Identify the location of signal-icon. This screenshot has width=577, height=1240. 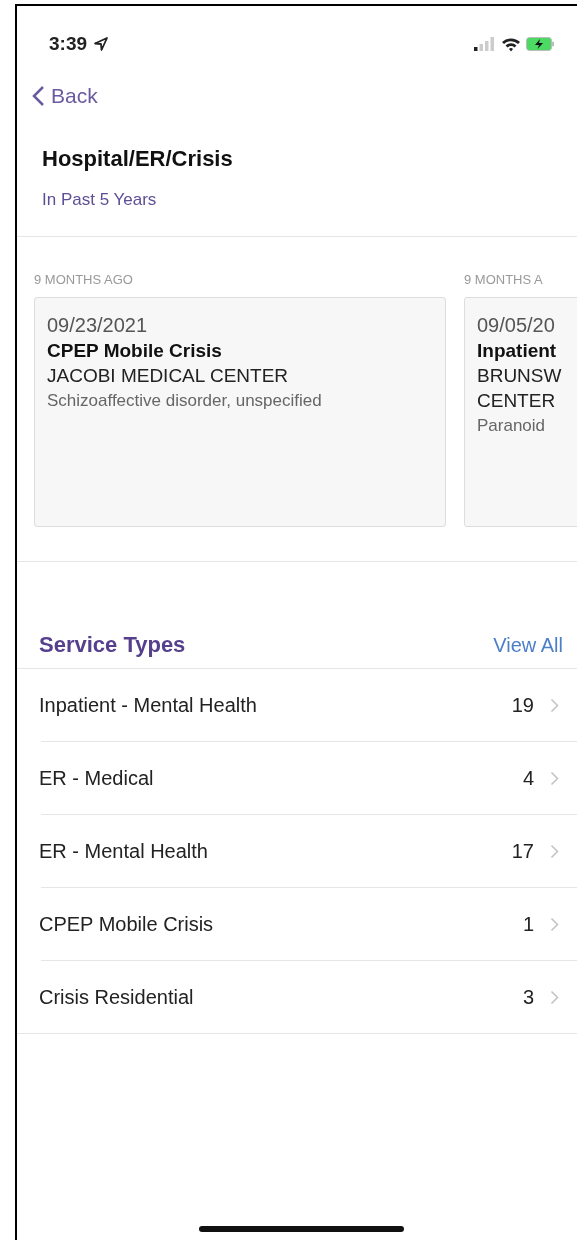
(485, 44).